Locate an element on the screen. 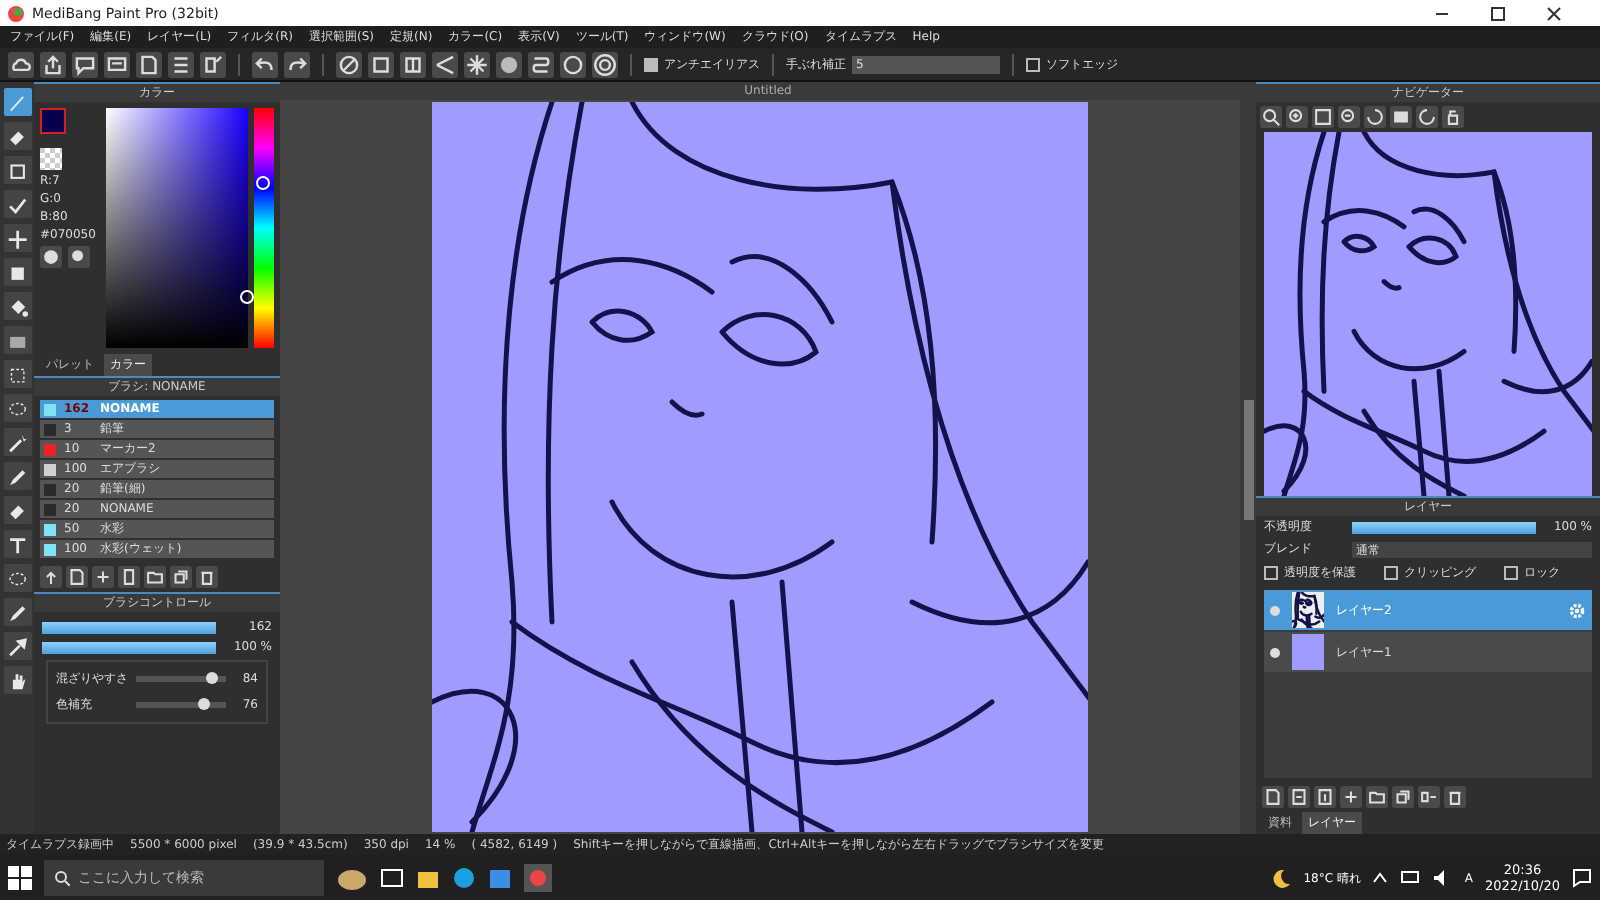  network-icon is located at coordinates (1410, 878).